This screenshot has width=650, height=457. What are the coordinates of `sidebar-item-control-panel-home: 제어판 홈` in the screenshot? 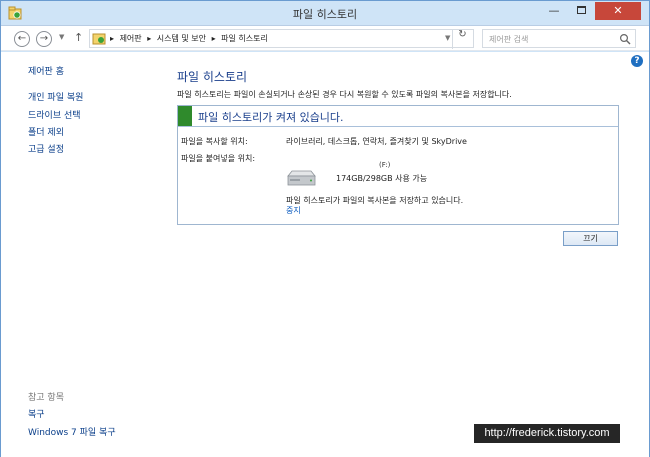 It's located at (46, 70).